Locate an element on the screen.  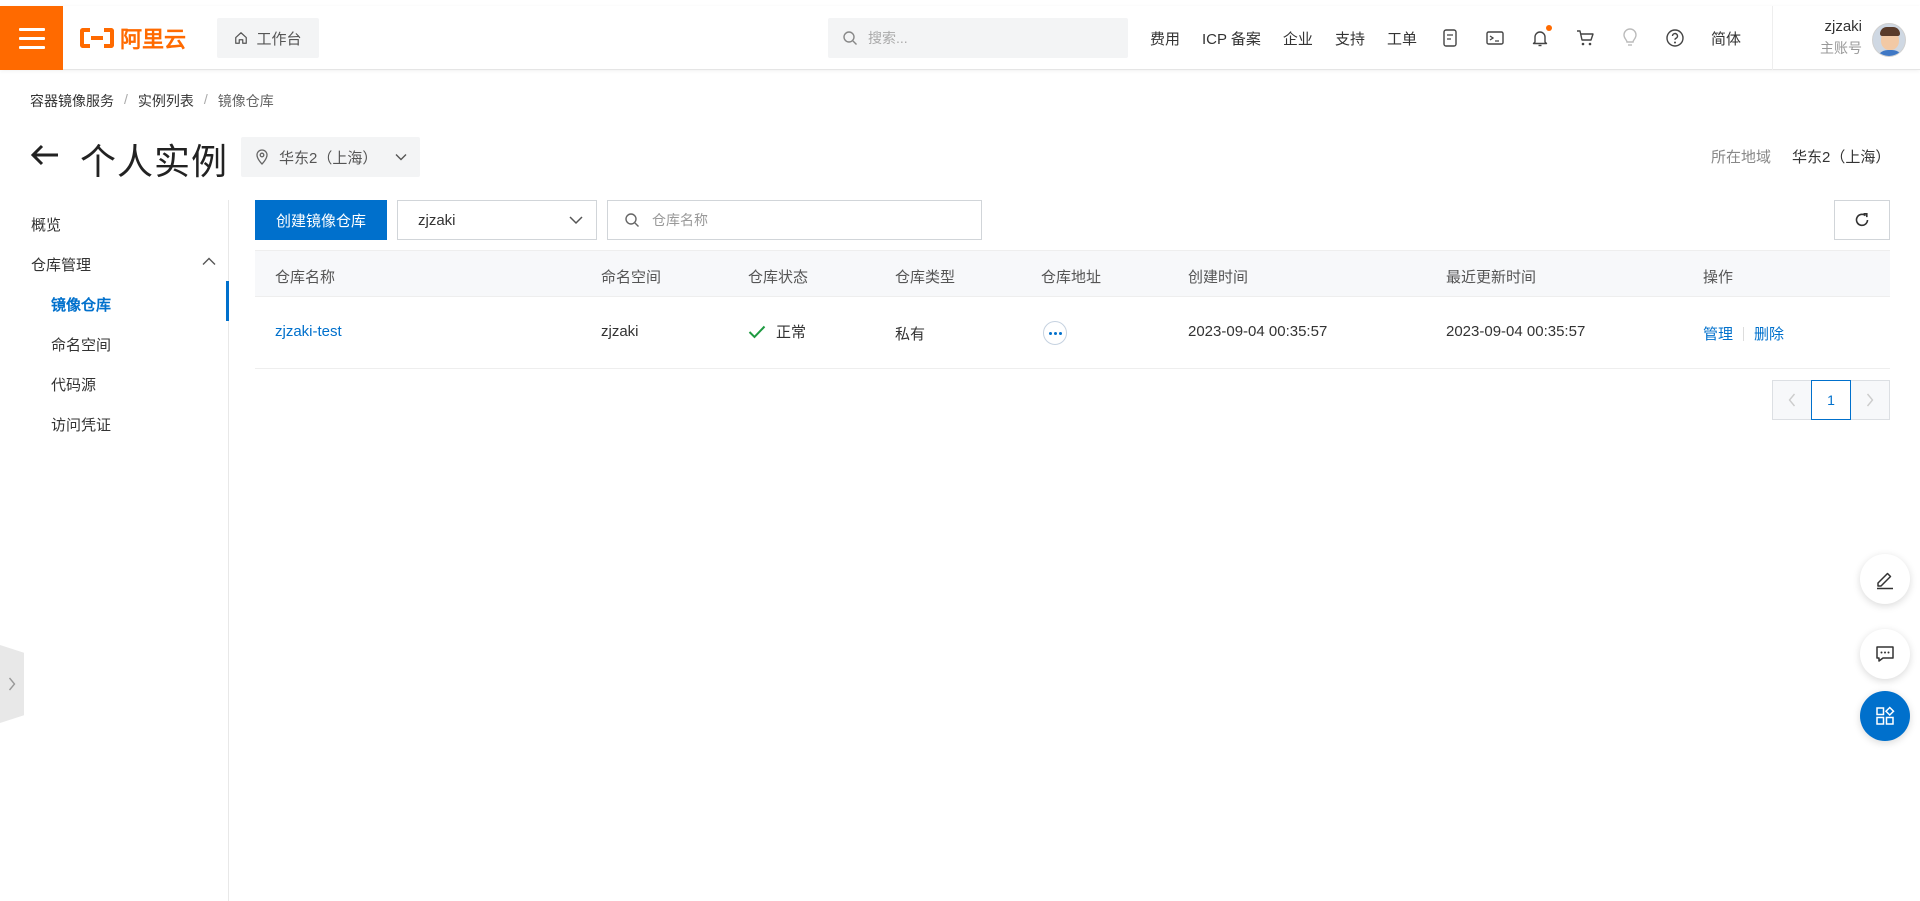
repo-operations: 管理 删除 is located at coordinates (1743, 333).